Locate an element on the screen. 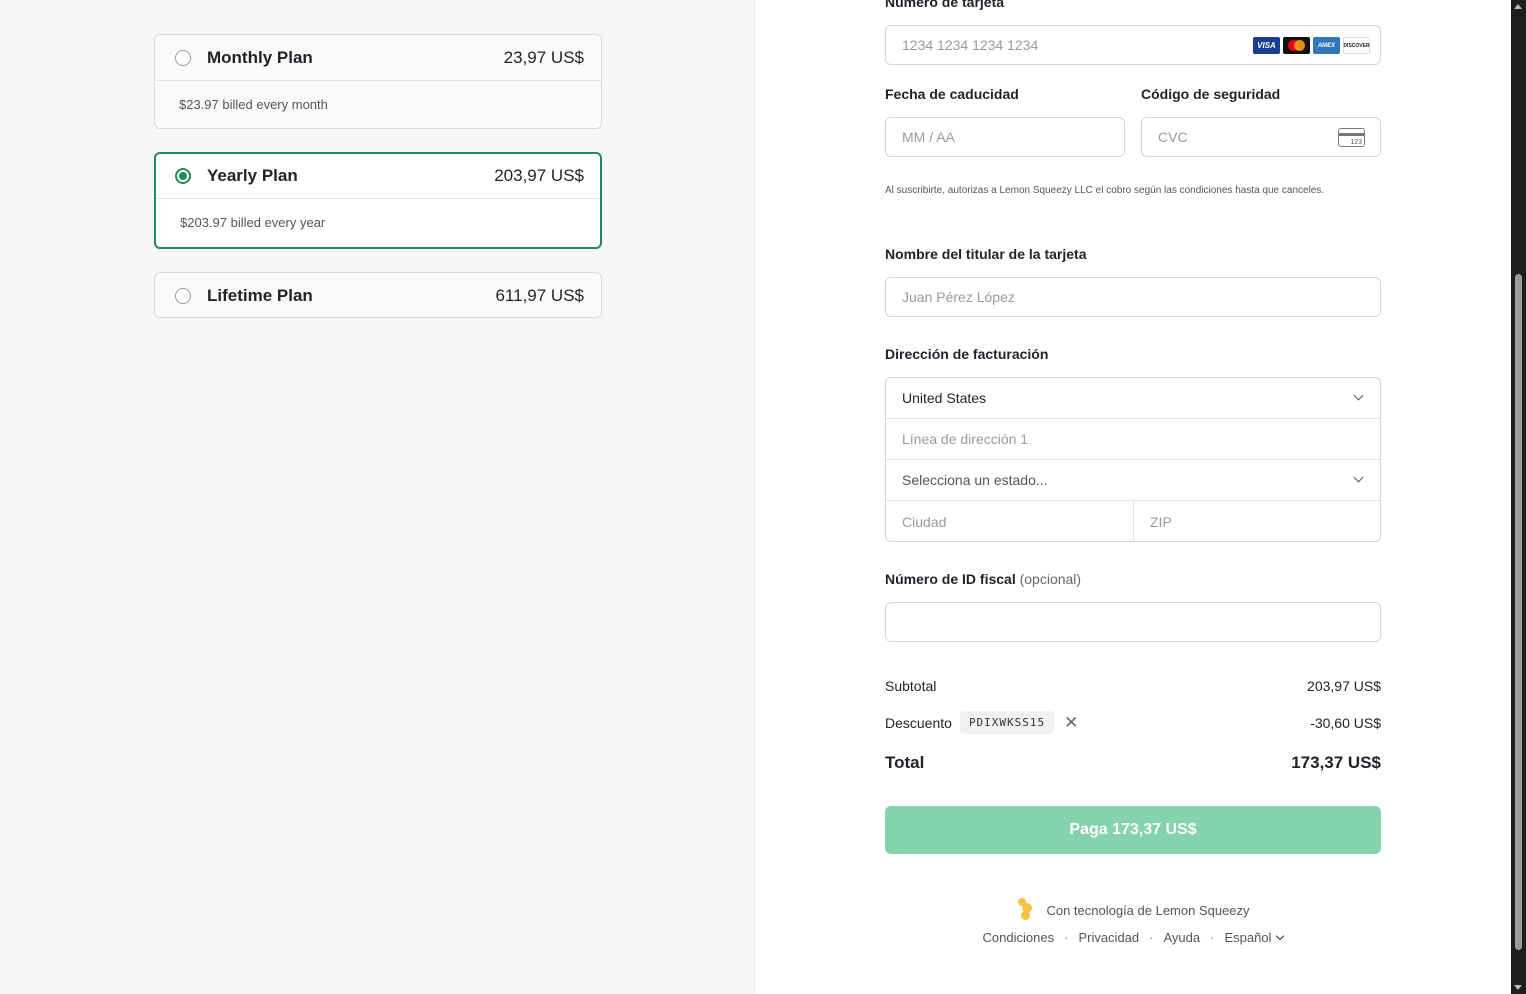 The image size is (1526, 994). expiry-input is located at coordinates (1005, 137).